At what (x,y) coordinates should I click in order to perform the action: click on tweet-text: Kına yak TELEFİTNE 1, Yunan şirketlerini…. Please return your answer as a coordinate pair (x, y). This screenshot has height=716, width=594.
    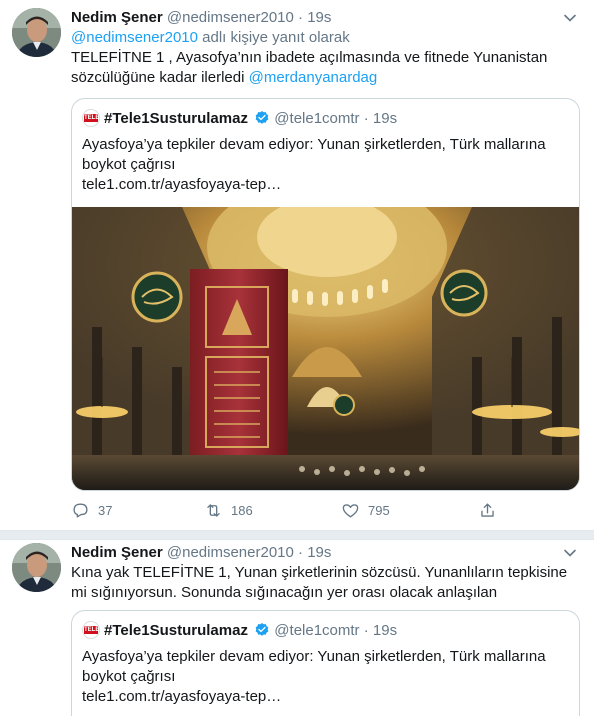
    Looking at the image, I should click on (325, 583).